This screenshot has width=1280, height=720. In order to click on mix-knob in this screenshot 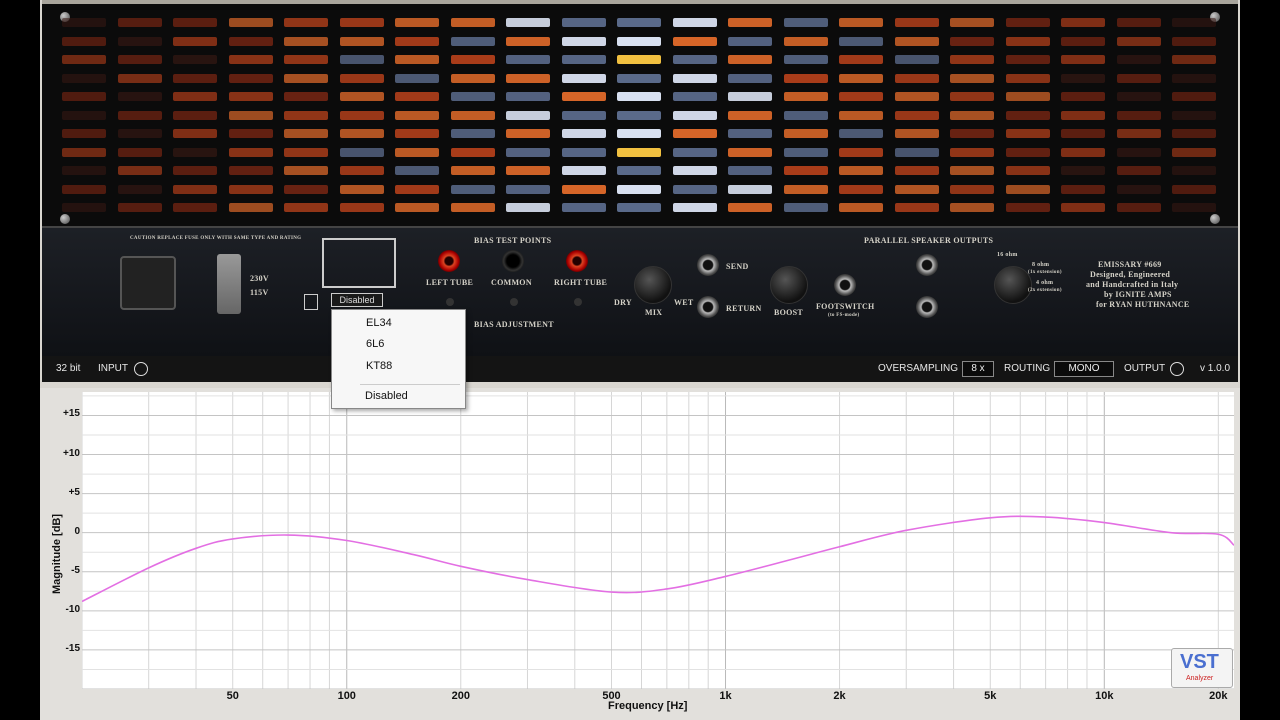, I will do `click(653, 285)`.